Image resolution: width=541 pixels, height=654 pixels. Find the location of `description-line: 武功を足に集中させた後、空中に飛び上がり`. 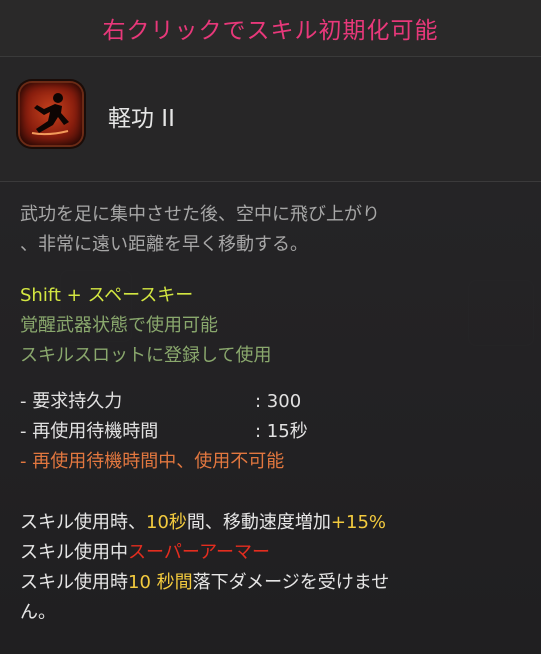

description-line: 武功を足に集中させた後、空中に飛び上がり is located at coordinates (200, 214).